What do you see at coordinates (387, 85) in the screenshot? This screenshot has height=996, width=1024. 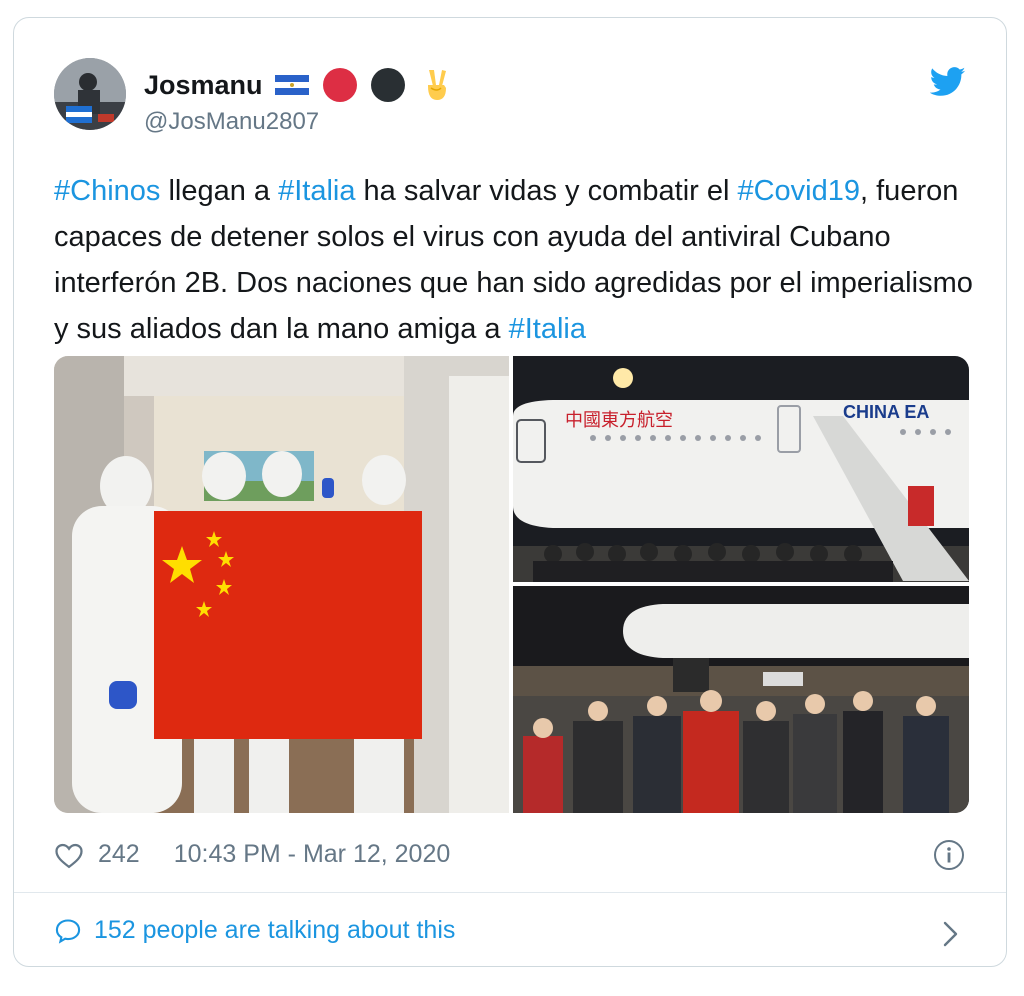 I see `black-circle-emoji` at bounding box center [387, 85].